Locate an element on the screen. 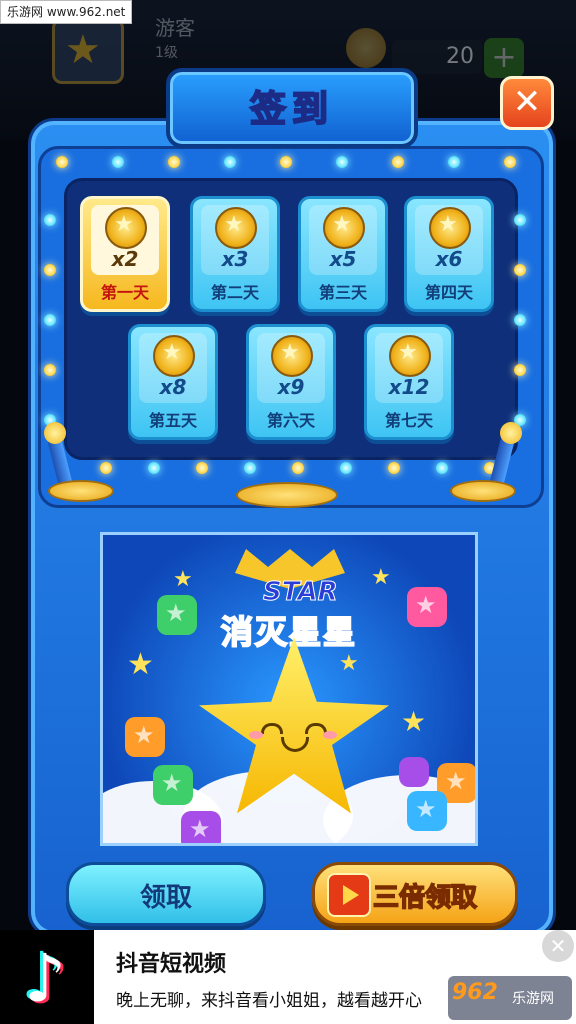 This screenshot has width=576, height=1024. center-pad is located at coordinates (287, 495).